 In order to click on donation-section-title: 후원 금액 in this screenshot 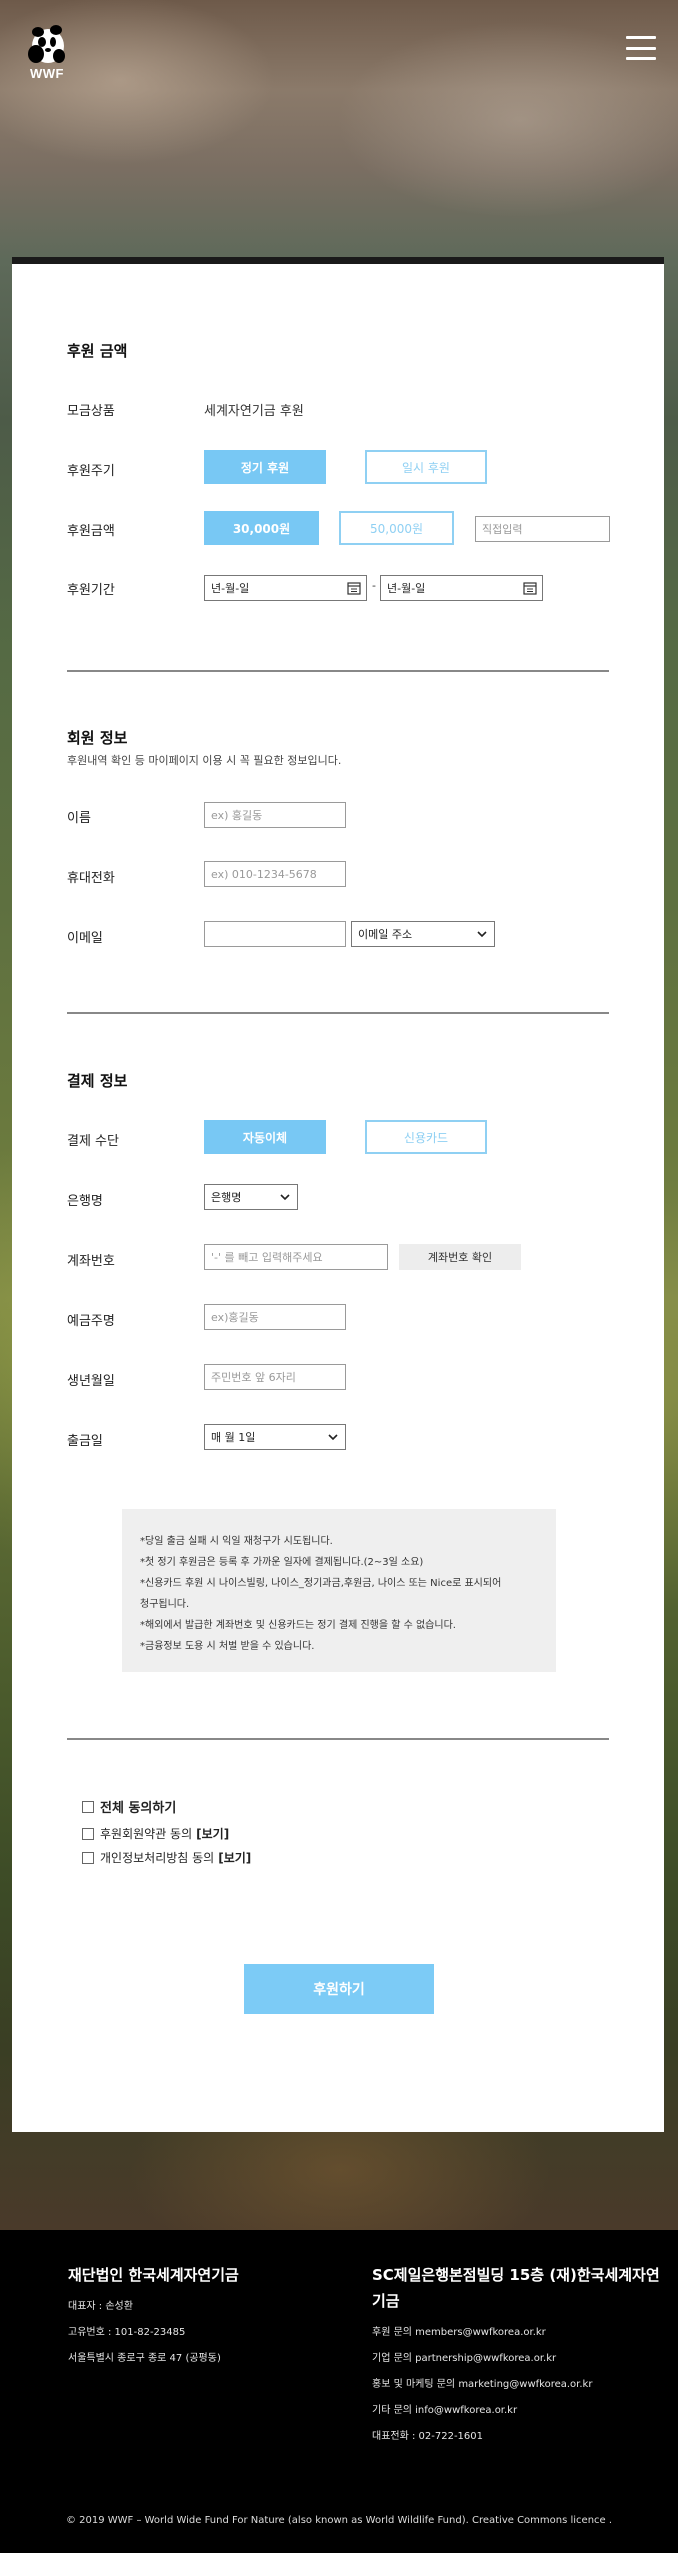, I will do `click(97, 351)`.